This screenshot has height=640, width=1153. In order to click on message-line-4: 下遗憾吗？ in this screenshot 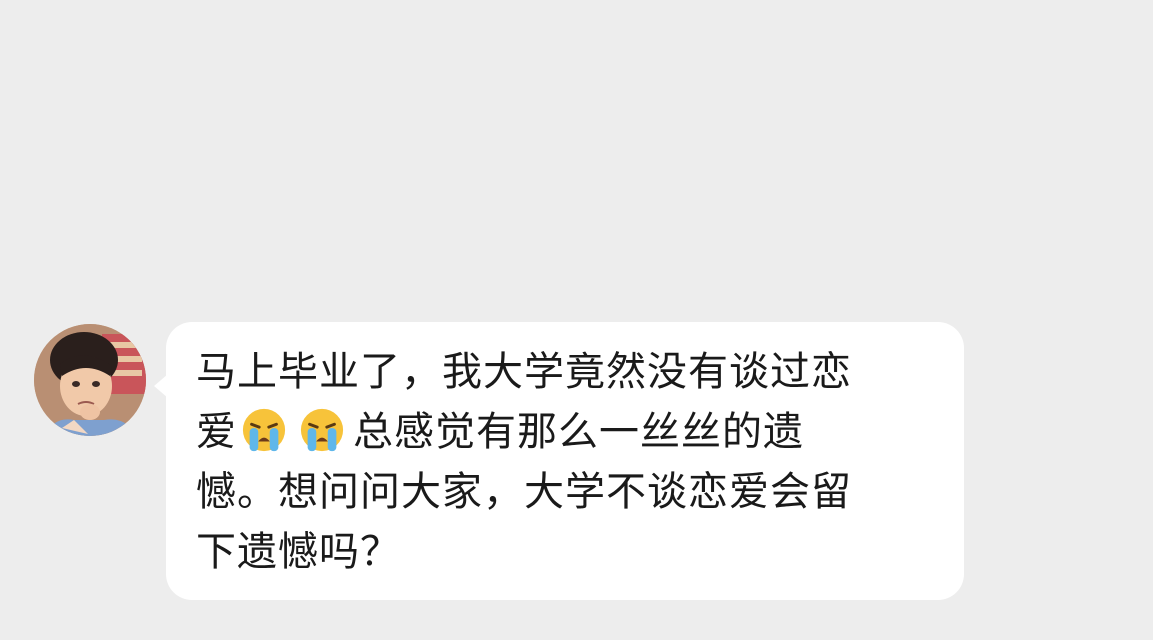, I will do `click(298, 552)`.